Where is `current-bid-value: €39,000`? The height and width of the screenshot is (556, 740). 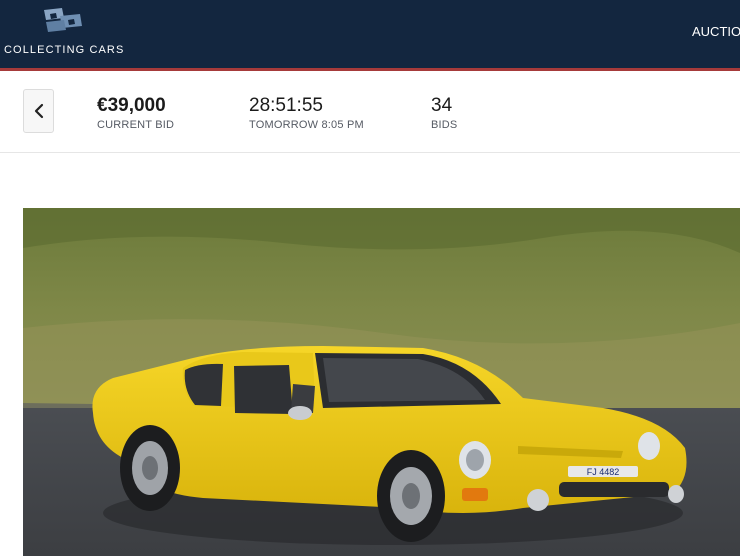
current-bid-value: €39,000 is located at coordinates (131, 105).